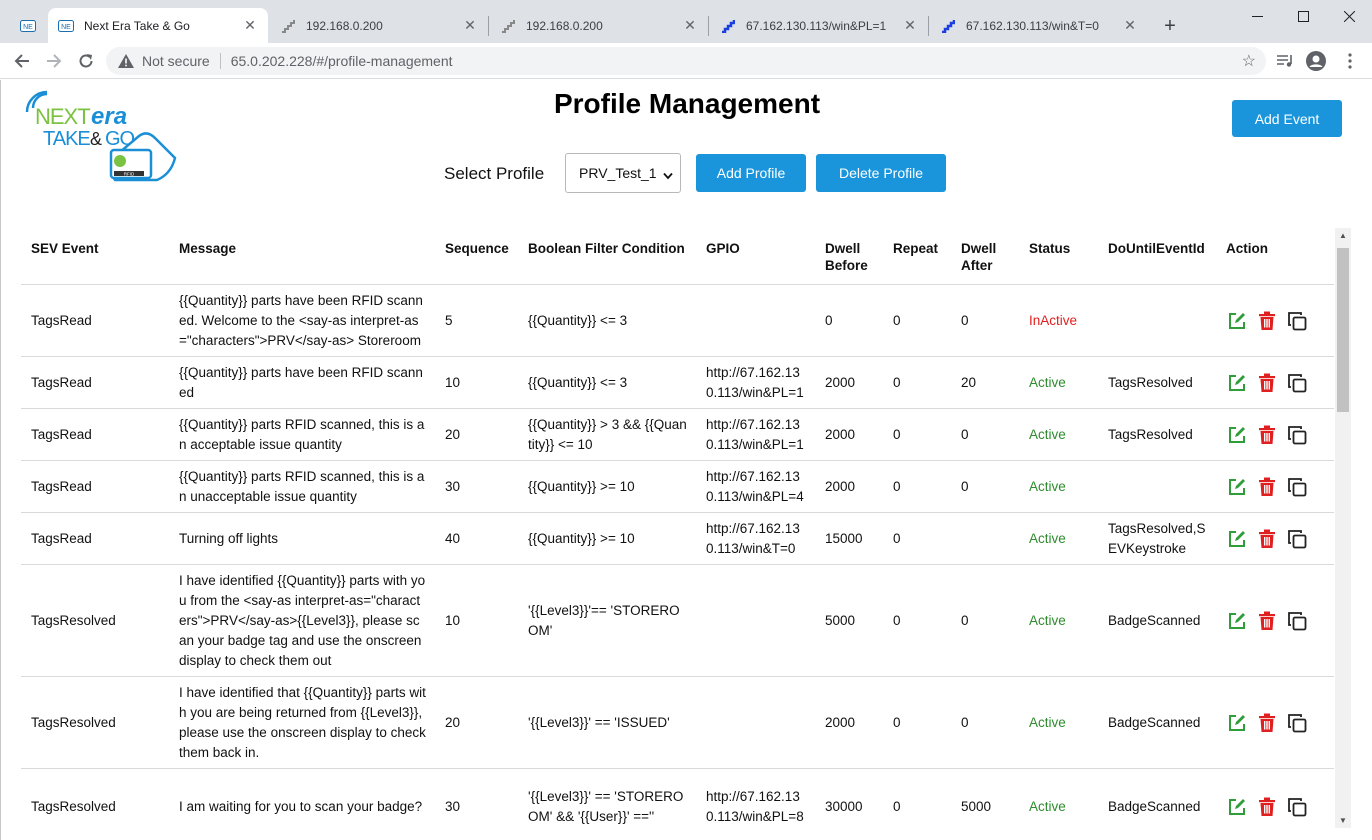  What do you see at coordinates (1343, 235) in the screenshot?
I see `scroll-up-arrow-icon: ▲` at bounding box center [1343, 235].